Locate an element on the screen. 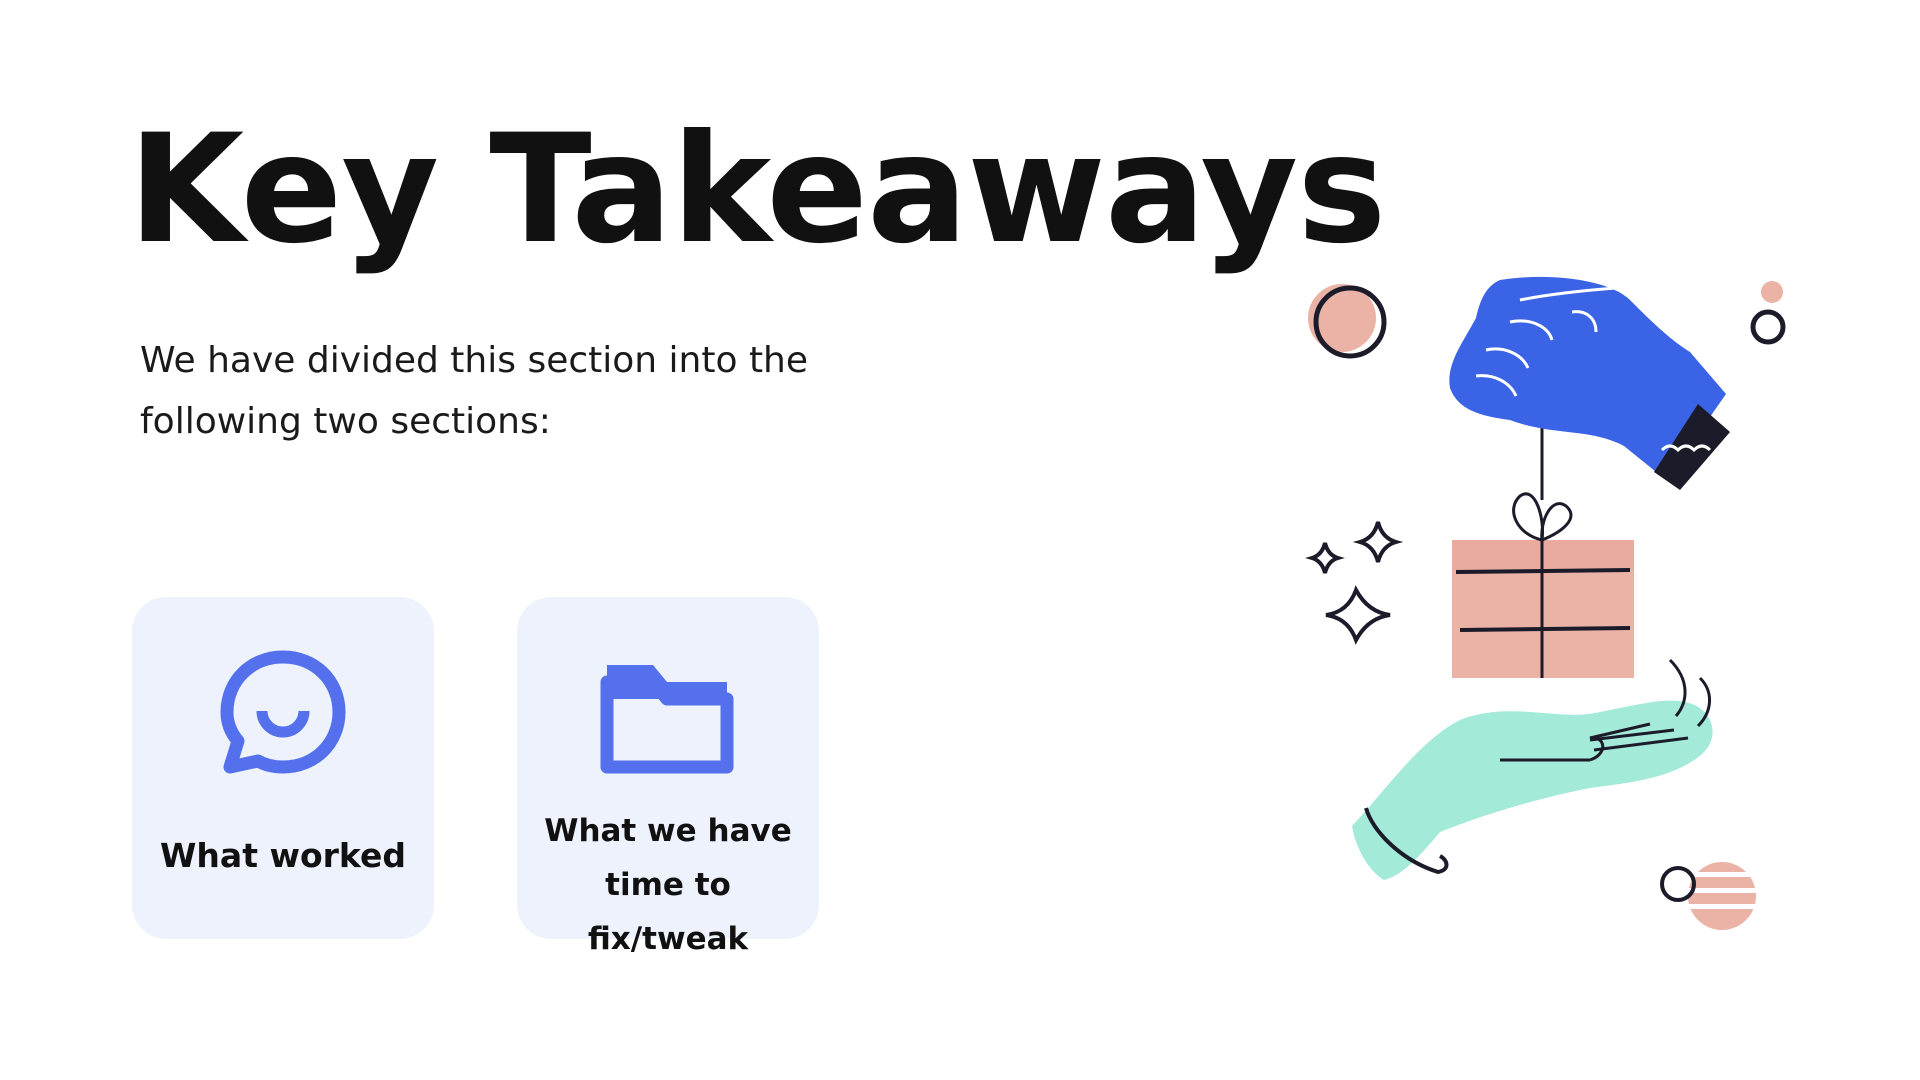 This screenshot has height=1080, width=1920. card-label: What we have time to fix/tweak is located at coordinates (668, 885).